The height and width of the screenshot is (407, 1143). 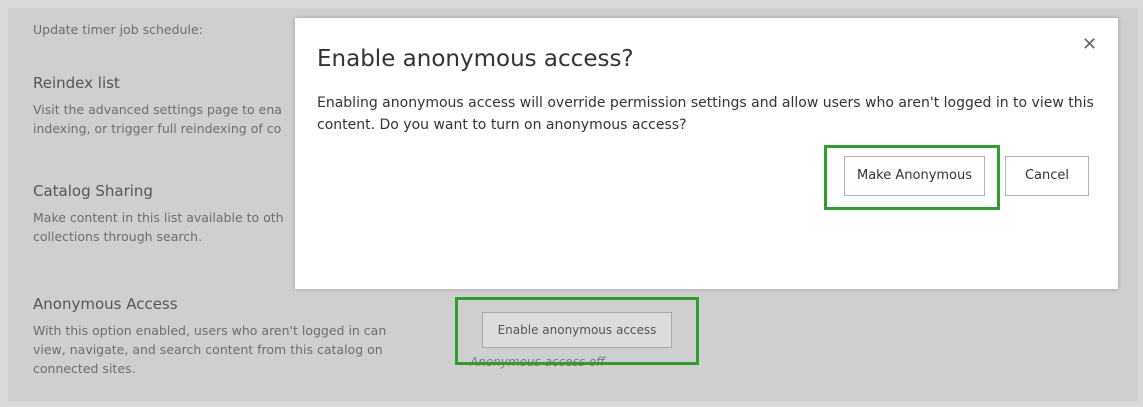 What do you see at coordinates (105, 304) in the screenshot?
I see `anonymous-access-title: Anonymous Access` at bounding box center [105, 304].